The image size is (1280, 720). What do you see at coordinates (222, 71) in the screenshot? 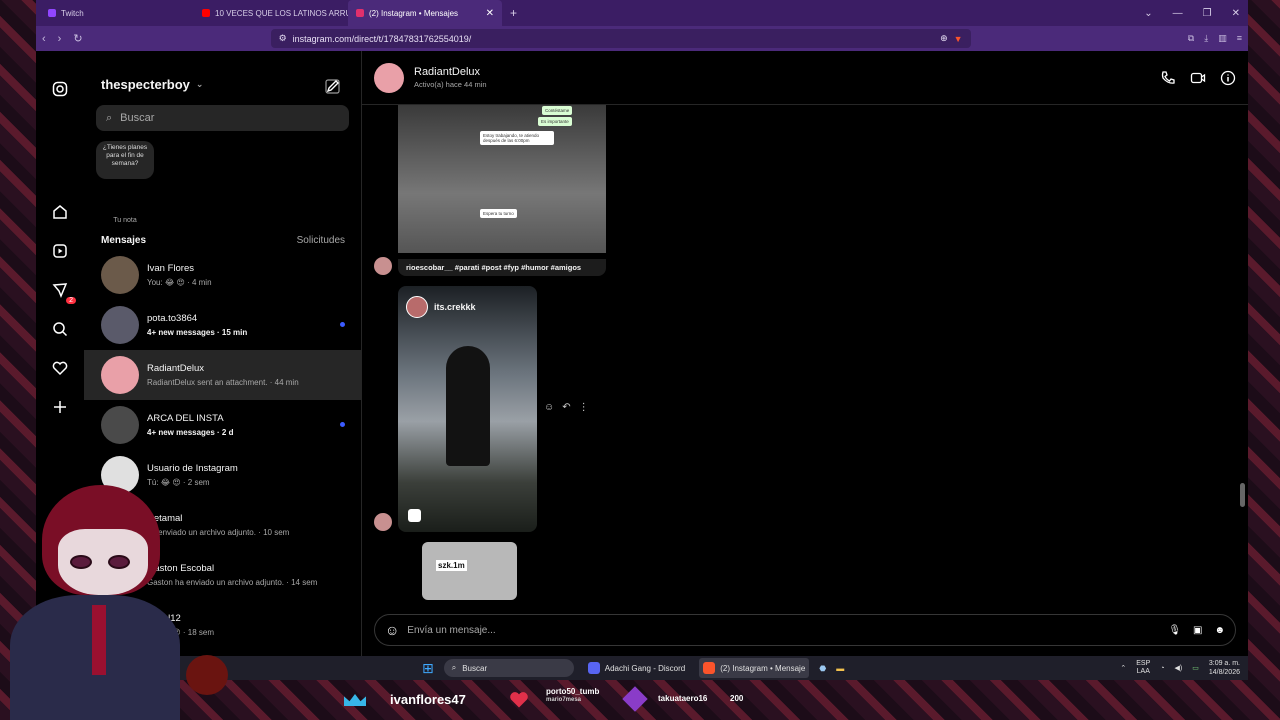
I see `account-switcher: thespecterboy ⌄` at bounding box center [222, 71].